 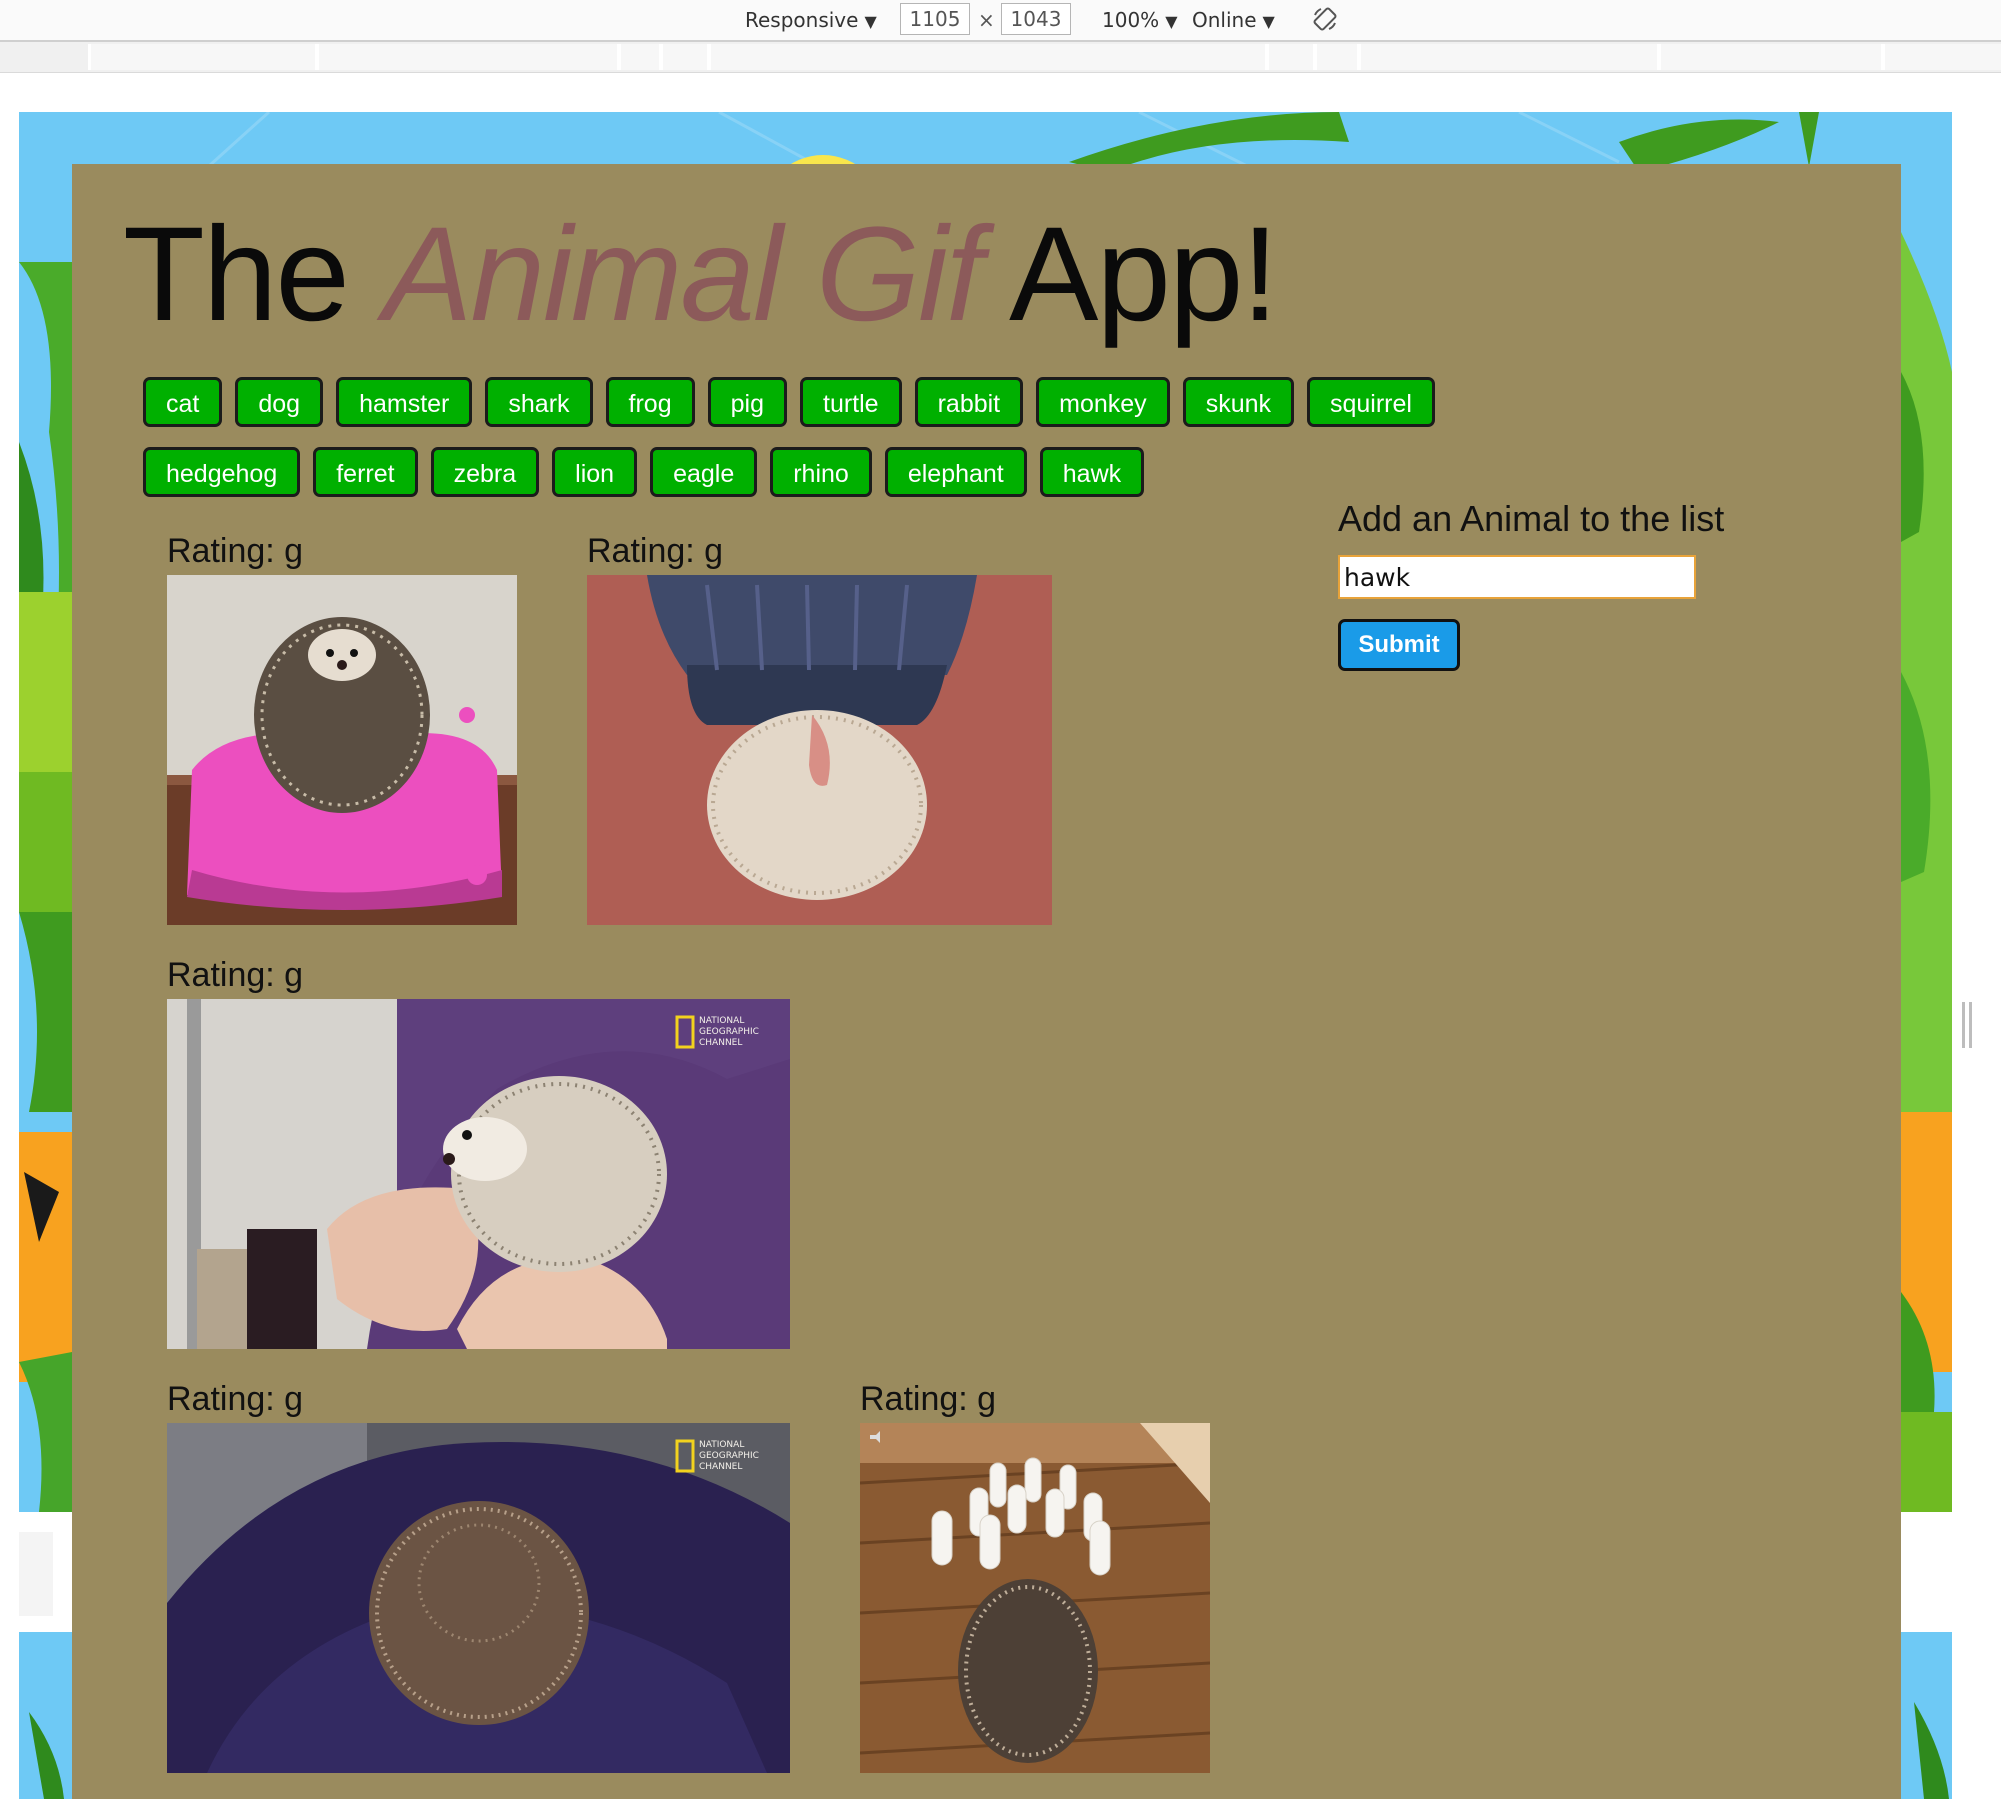 I want to click on add-animal-form: Add an Animal to the list Submit, so click(x=1548, y=584).